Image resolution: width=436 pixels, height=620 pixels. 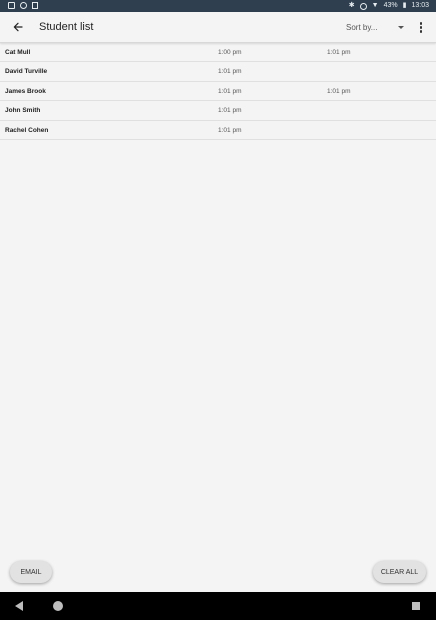 I want to click on student-row: David Turville 1:01 pm, so click(x=218, y=72).